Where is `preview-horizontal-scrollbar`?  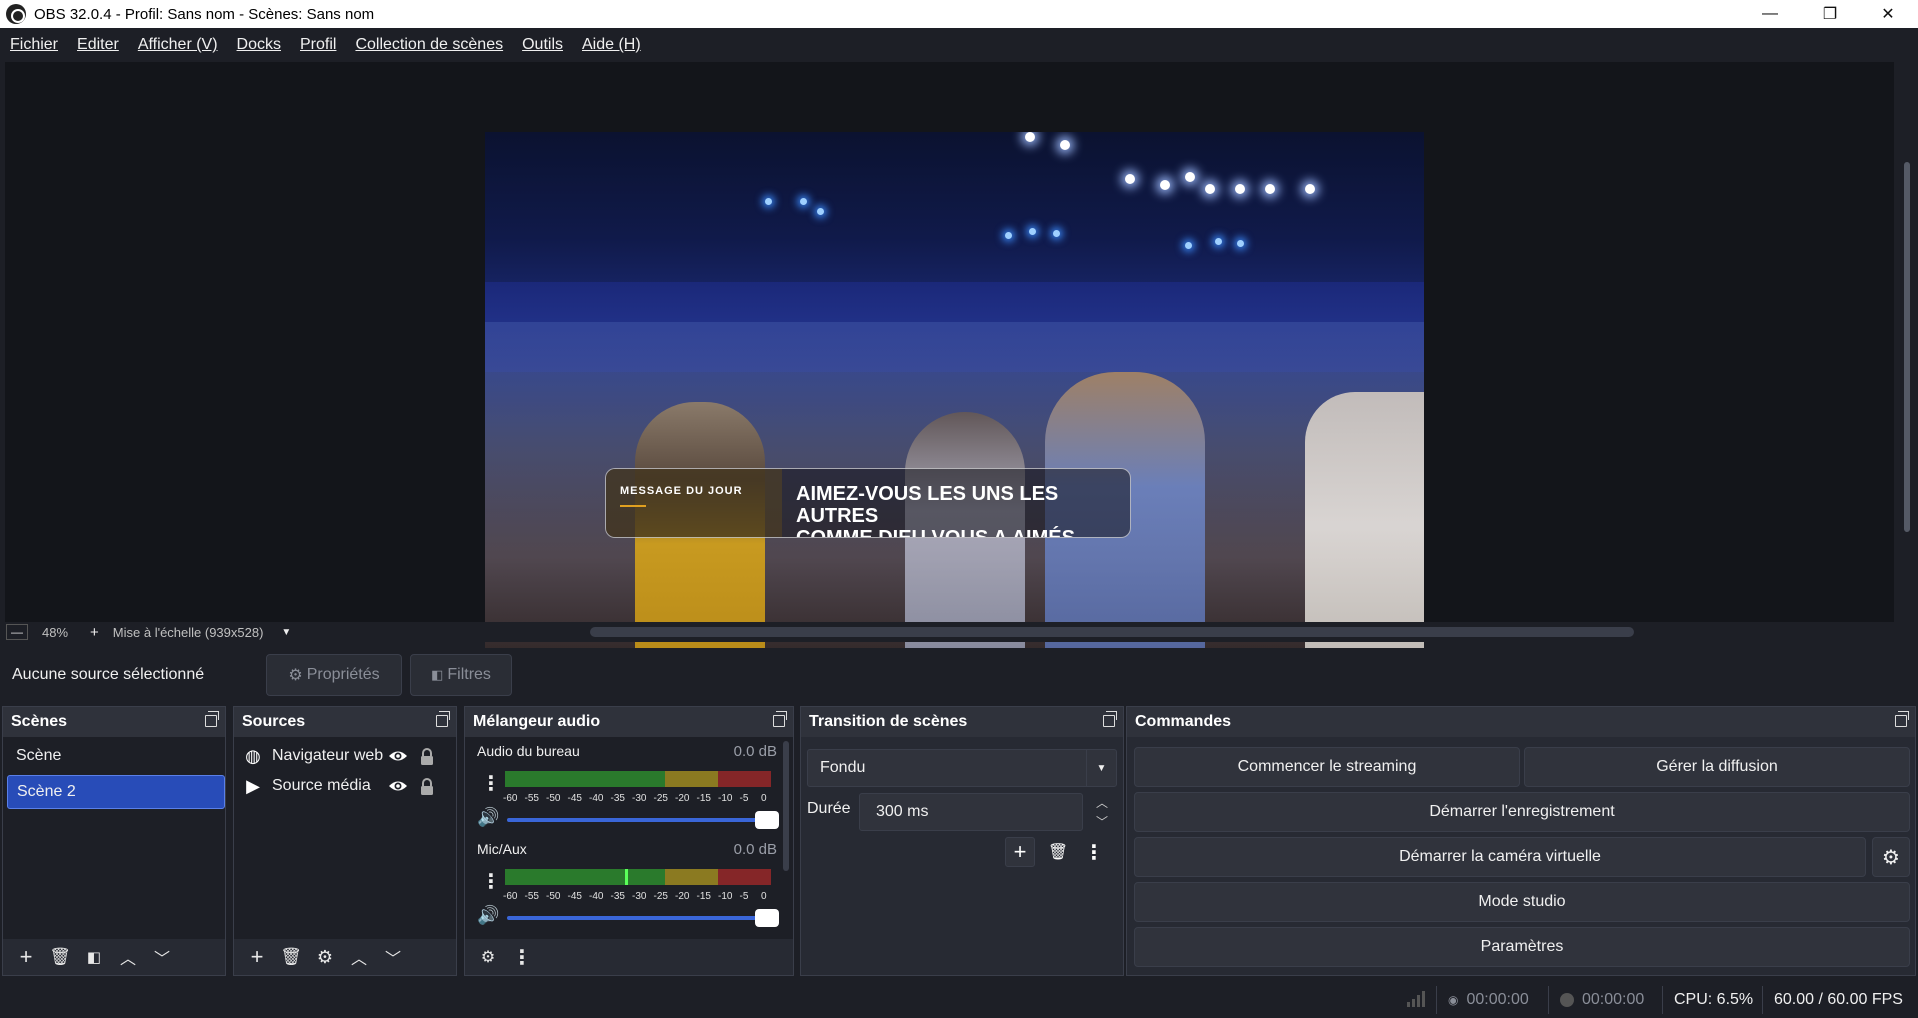 preview-horizontal-scrollbar is located at coordinates (1112, 632).